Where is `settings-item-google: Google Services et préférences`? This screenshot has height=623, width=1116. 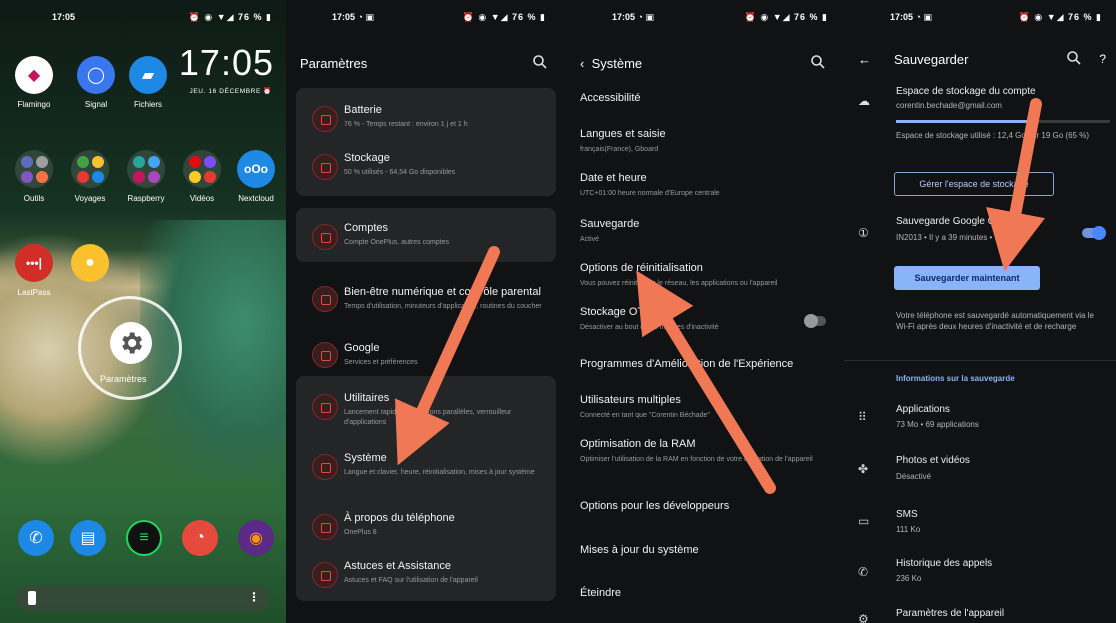
settings-item-google: Google Services et préférences is located at coordinates (426, 356).